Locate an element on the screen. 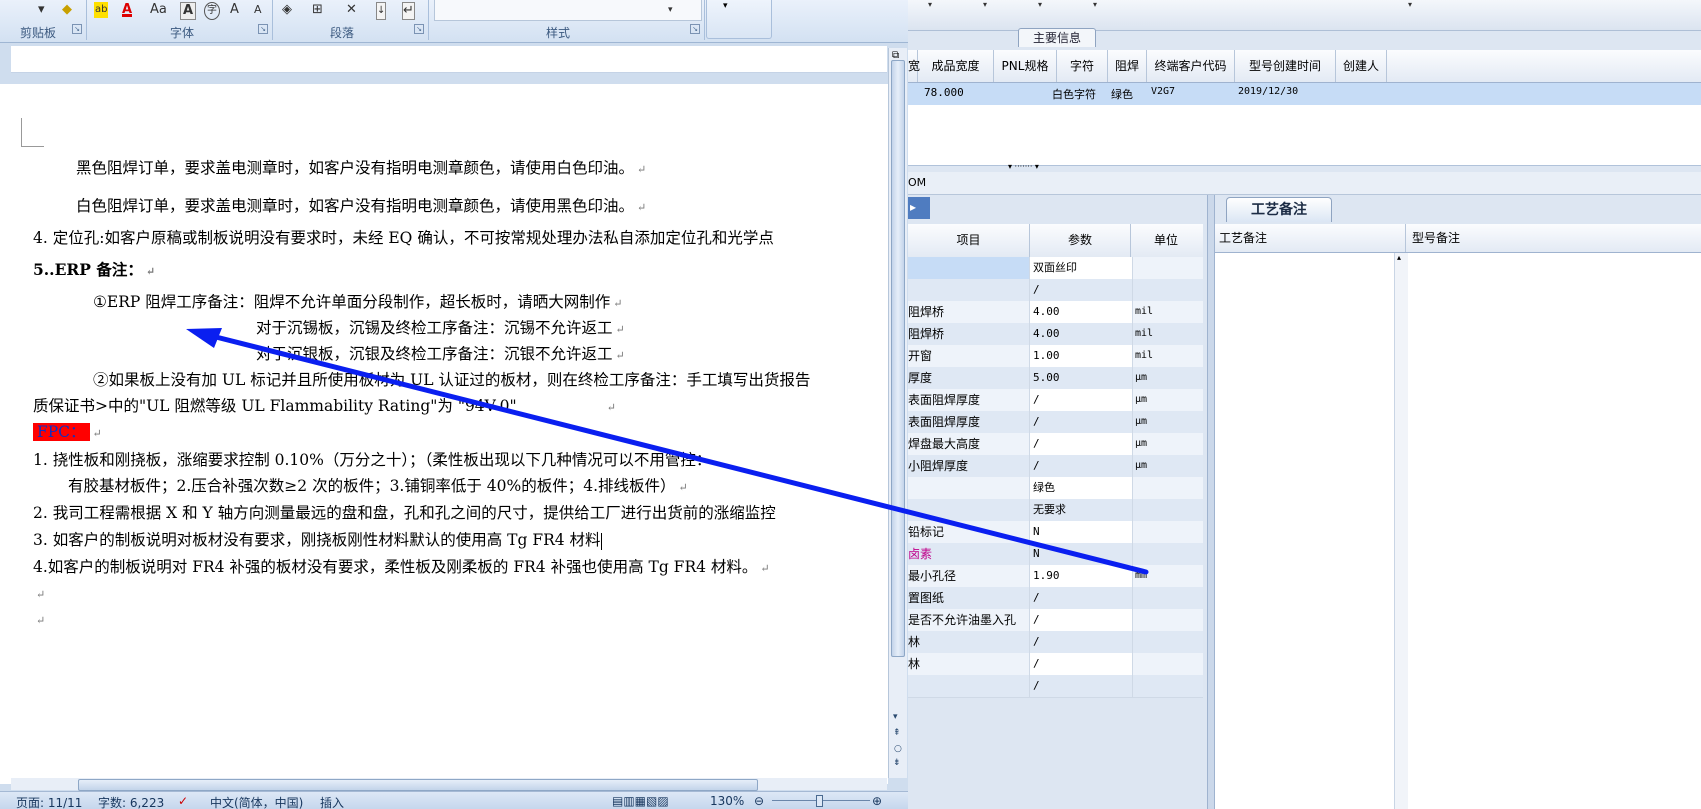 The width and height of the screenshot is (1701, 809). view-buttons-icon: ▤▥▦▧▨ is located at coordinates (640, 801).